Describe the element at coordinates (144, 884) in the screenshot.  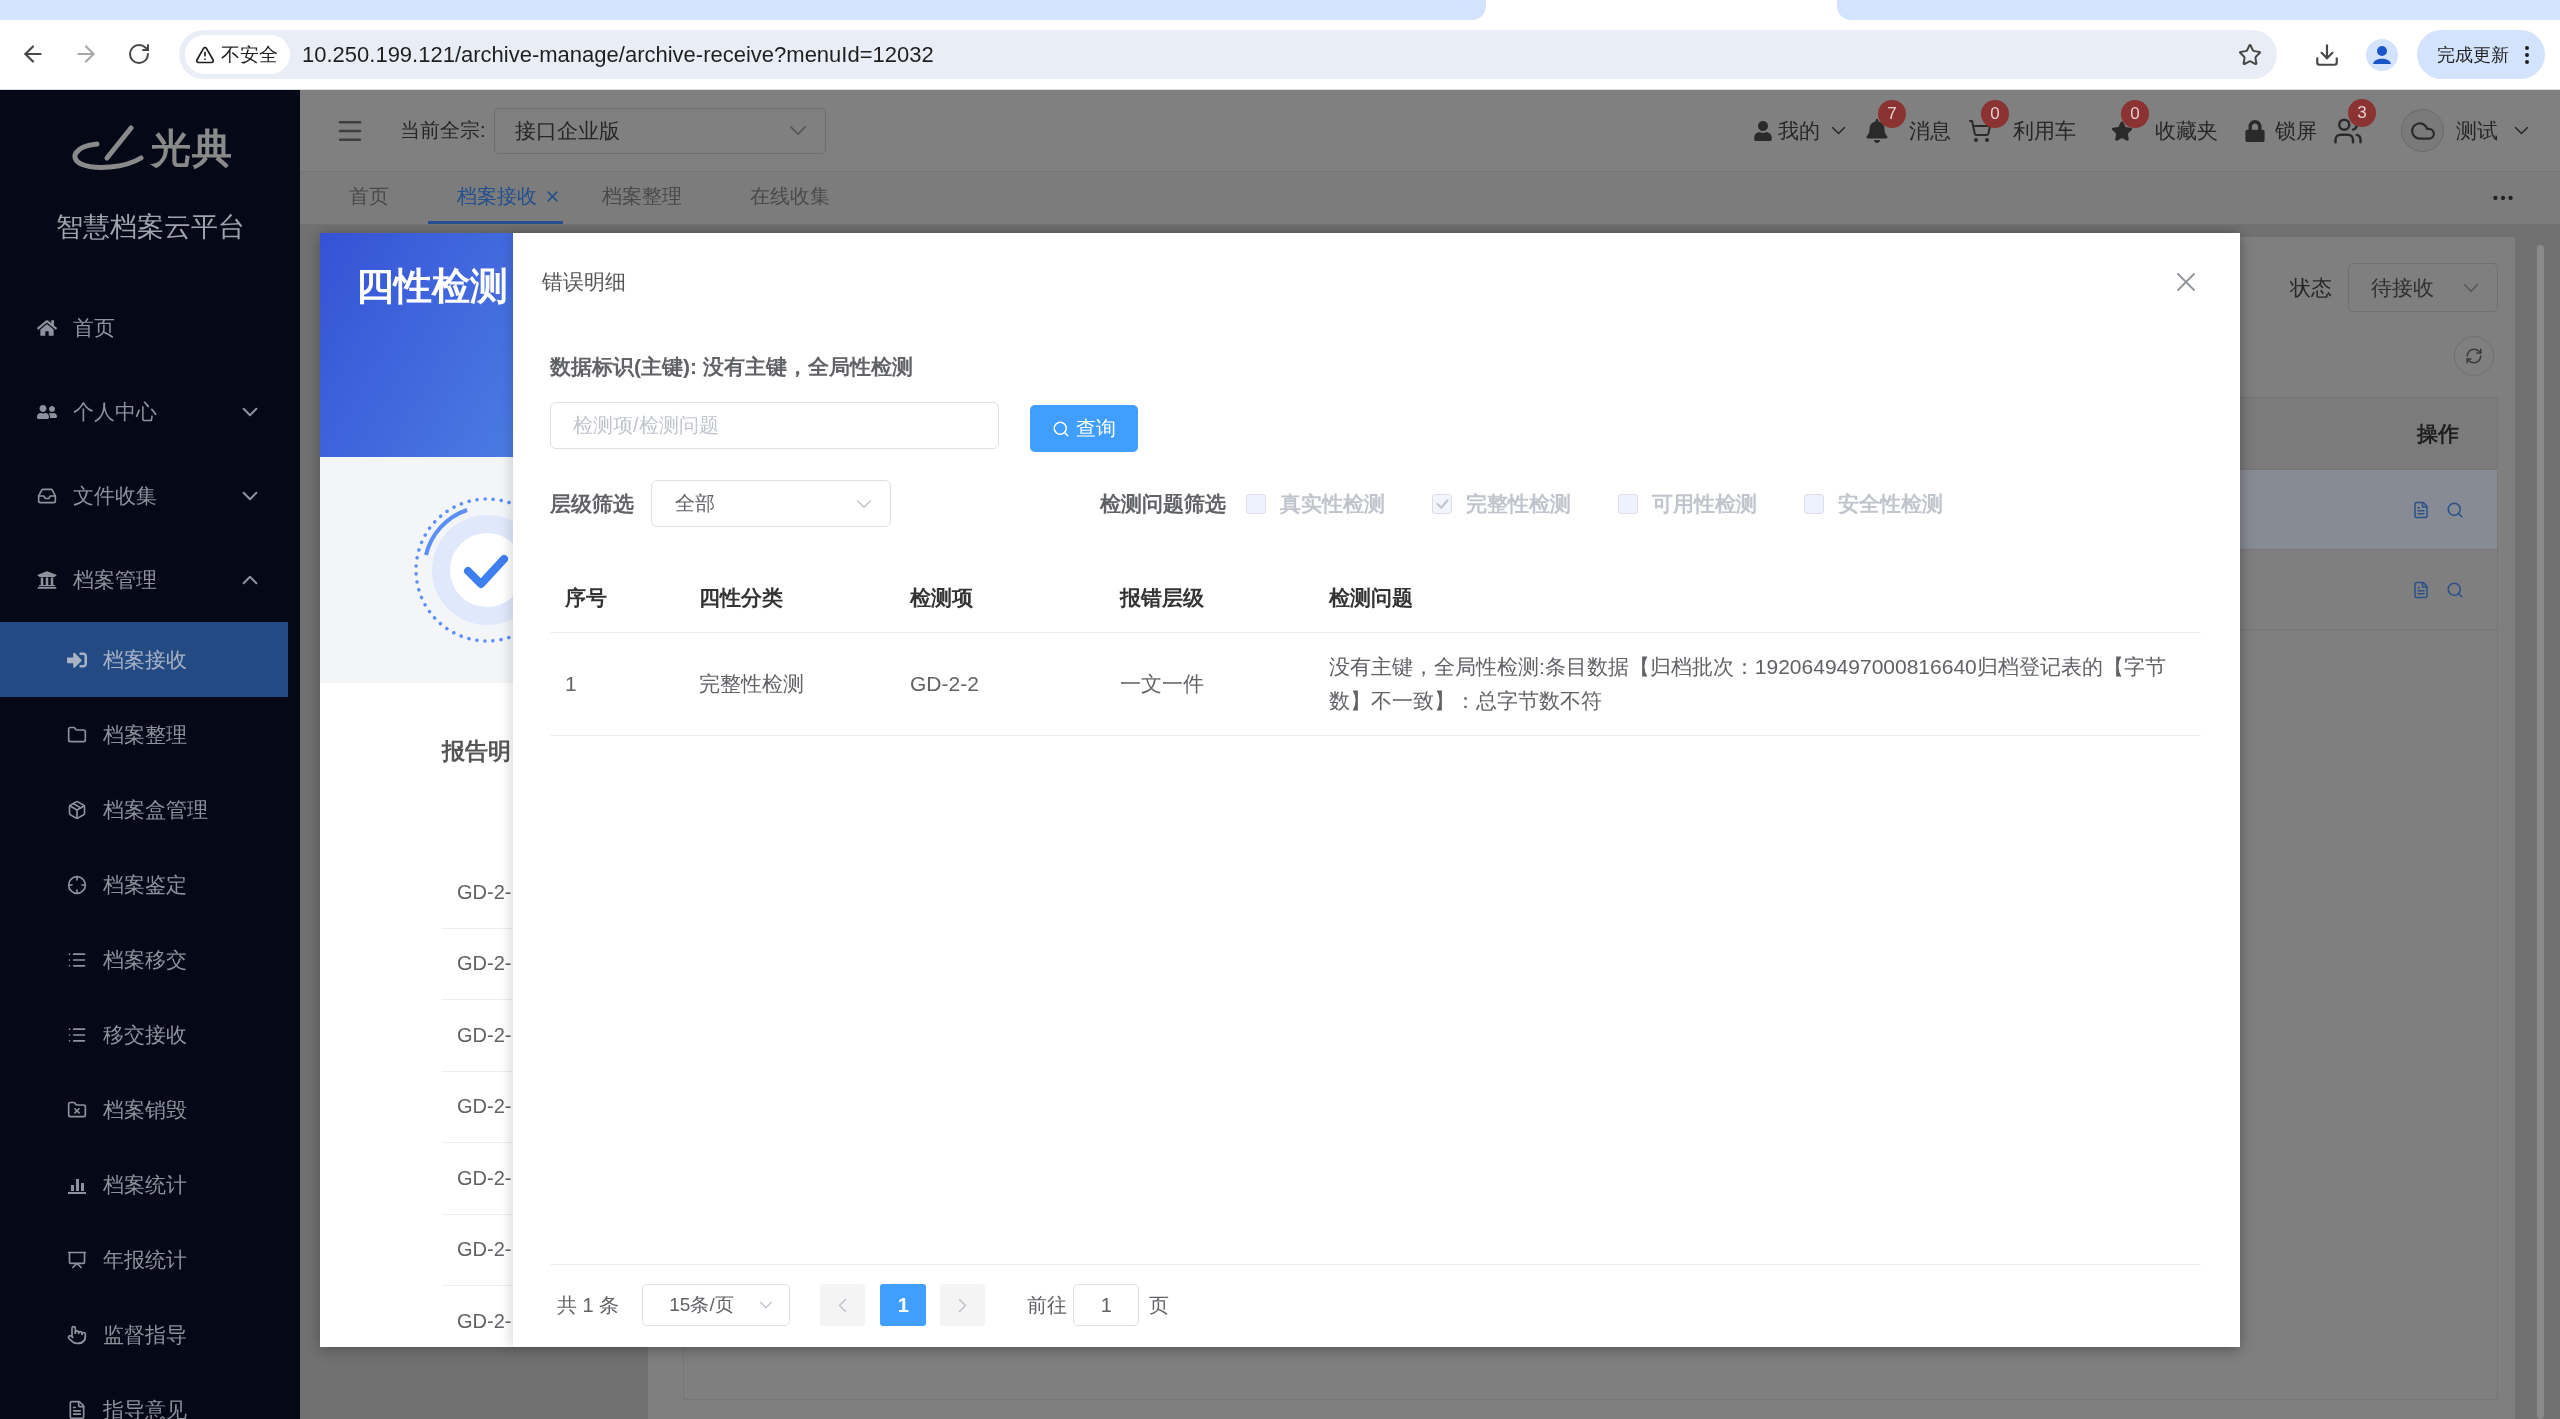
I see `submenu-item: 档案鉴定` at that location.